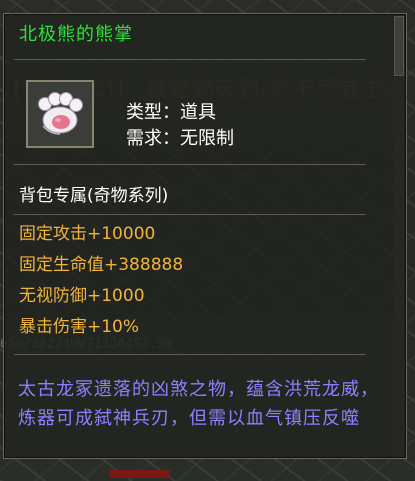  I want to click on item-binding: 背包专属(奇物系列), so click(94, 196).